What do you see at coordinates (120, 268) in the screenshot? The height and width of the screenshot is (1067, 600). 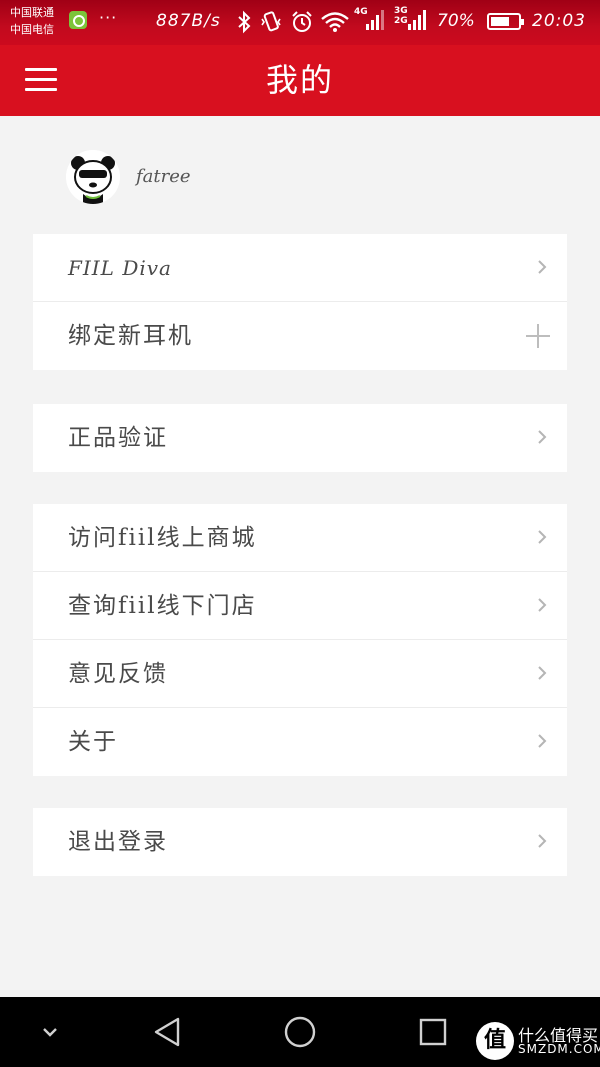 I see `list-item-label: FIIL Diva` at bounding box center [120, 268].